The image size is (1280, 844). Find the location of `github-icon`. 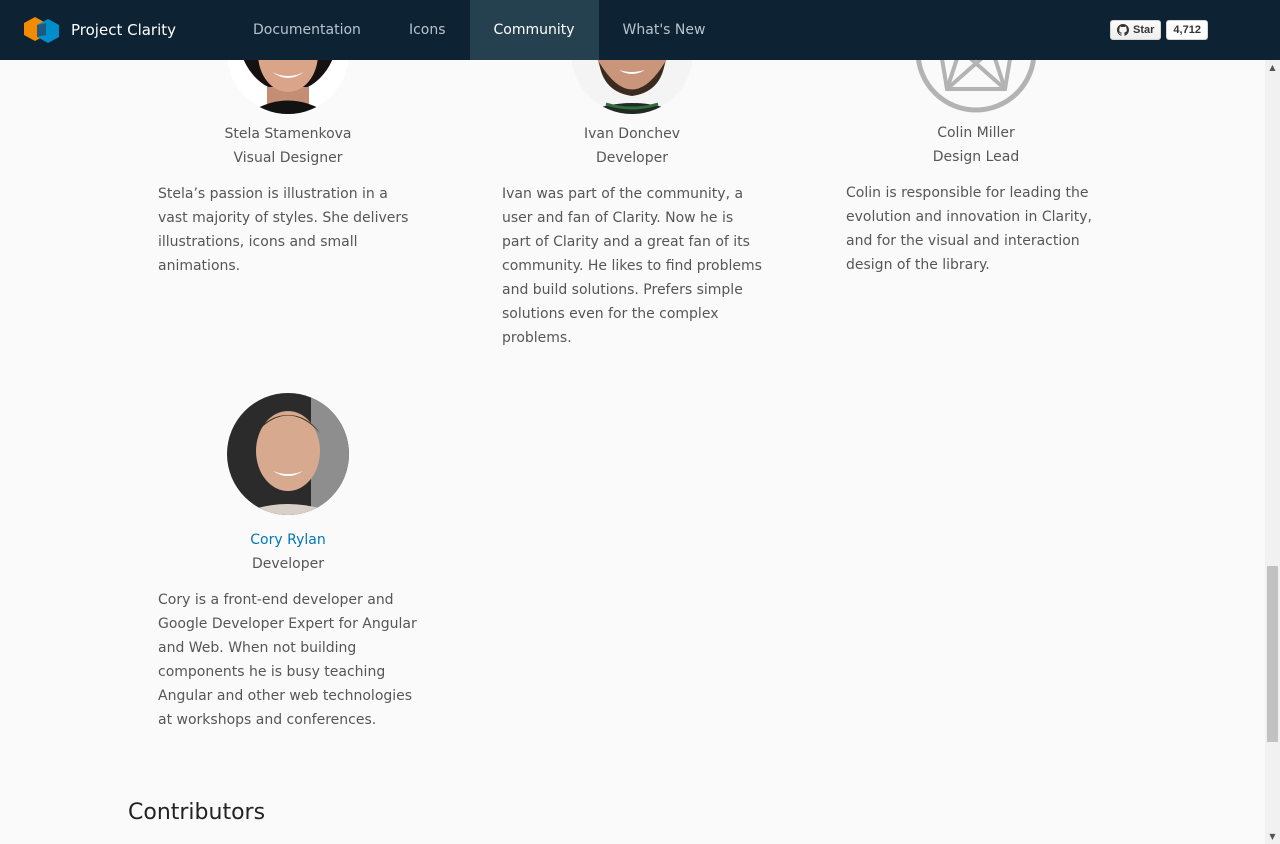

github-icon is located at coordinates (1123, 30).